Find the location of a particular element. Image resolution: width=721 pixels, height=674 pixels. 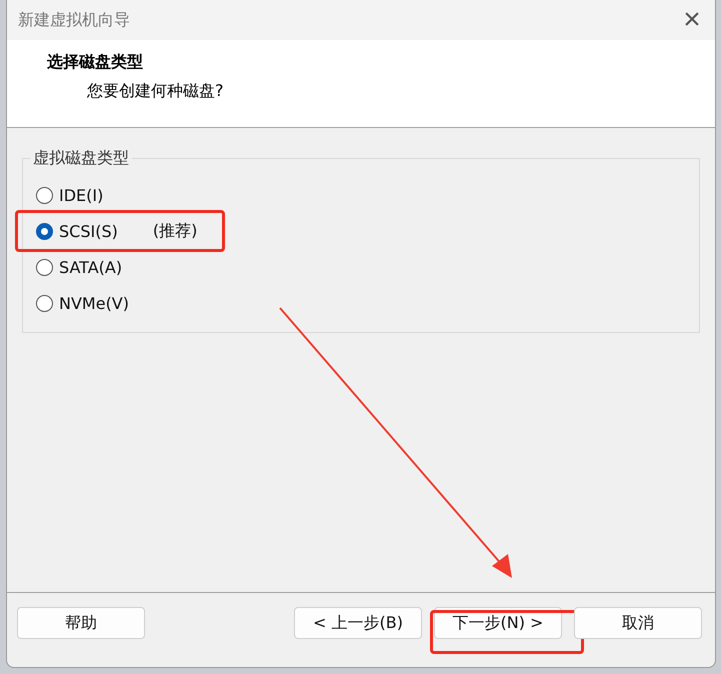

radio-option: SATA(A) is located at coordinates (79, 267).